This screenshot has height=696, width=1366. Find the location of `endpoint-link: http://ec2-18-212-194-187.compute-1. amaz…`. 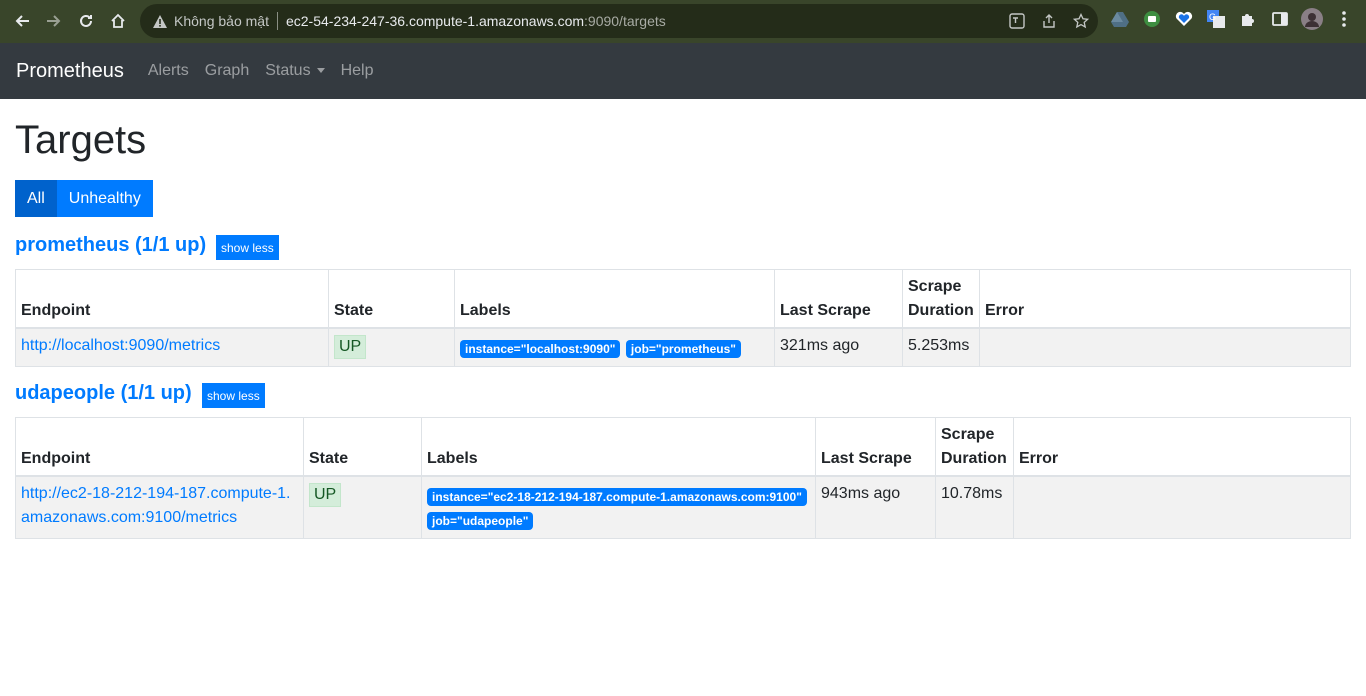

endpoint-link: http://ec2-18-212-194-187.compute-1. amaz… is located at coordinates (156, 505).